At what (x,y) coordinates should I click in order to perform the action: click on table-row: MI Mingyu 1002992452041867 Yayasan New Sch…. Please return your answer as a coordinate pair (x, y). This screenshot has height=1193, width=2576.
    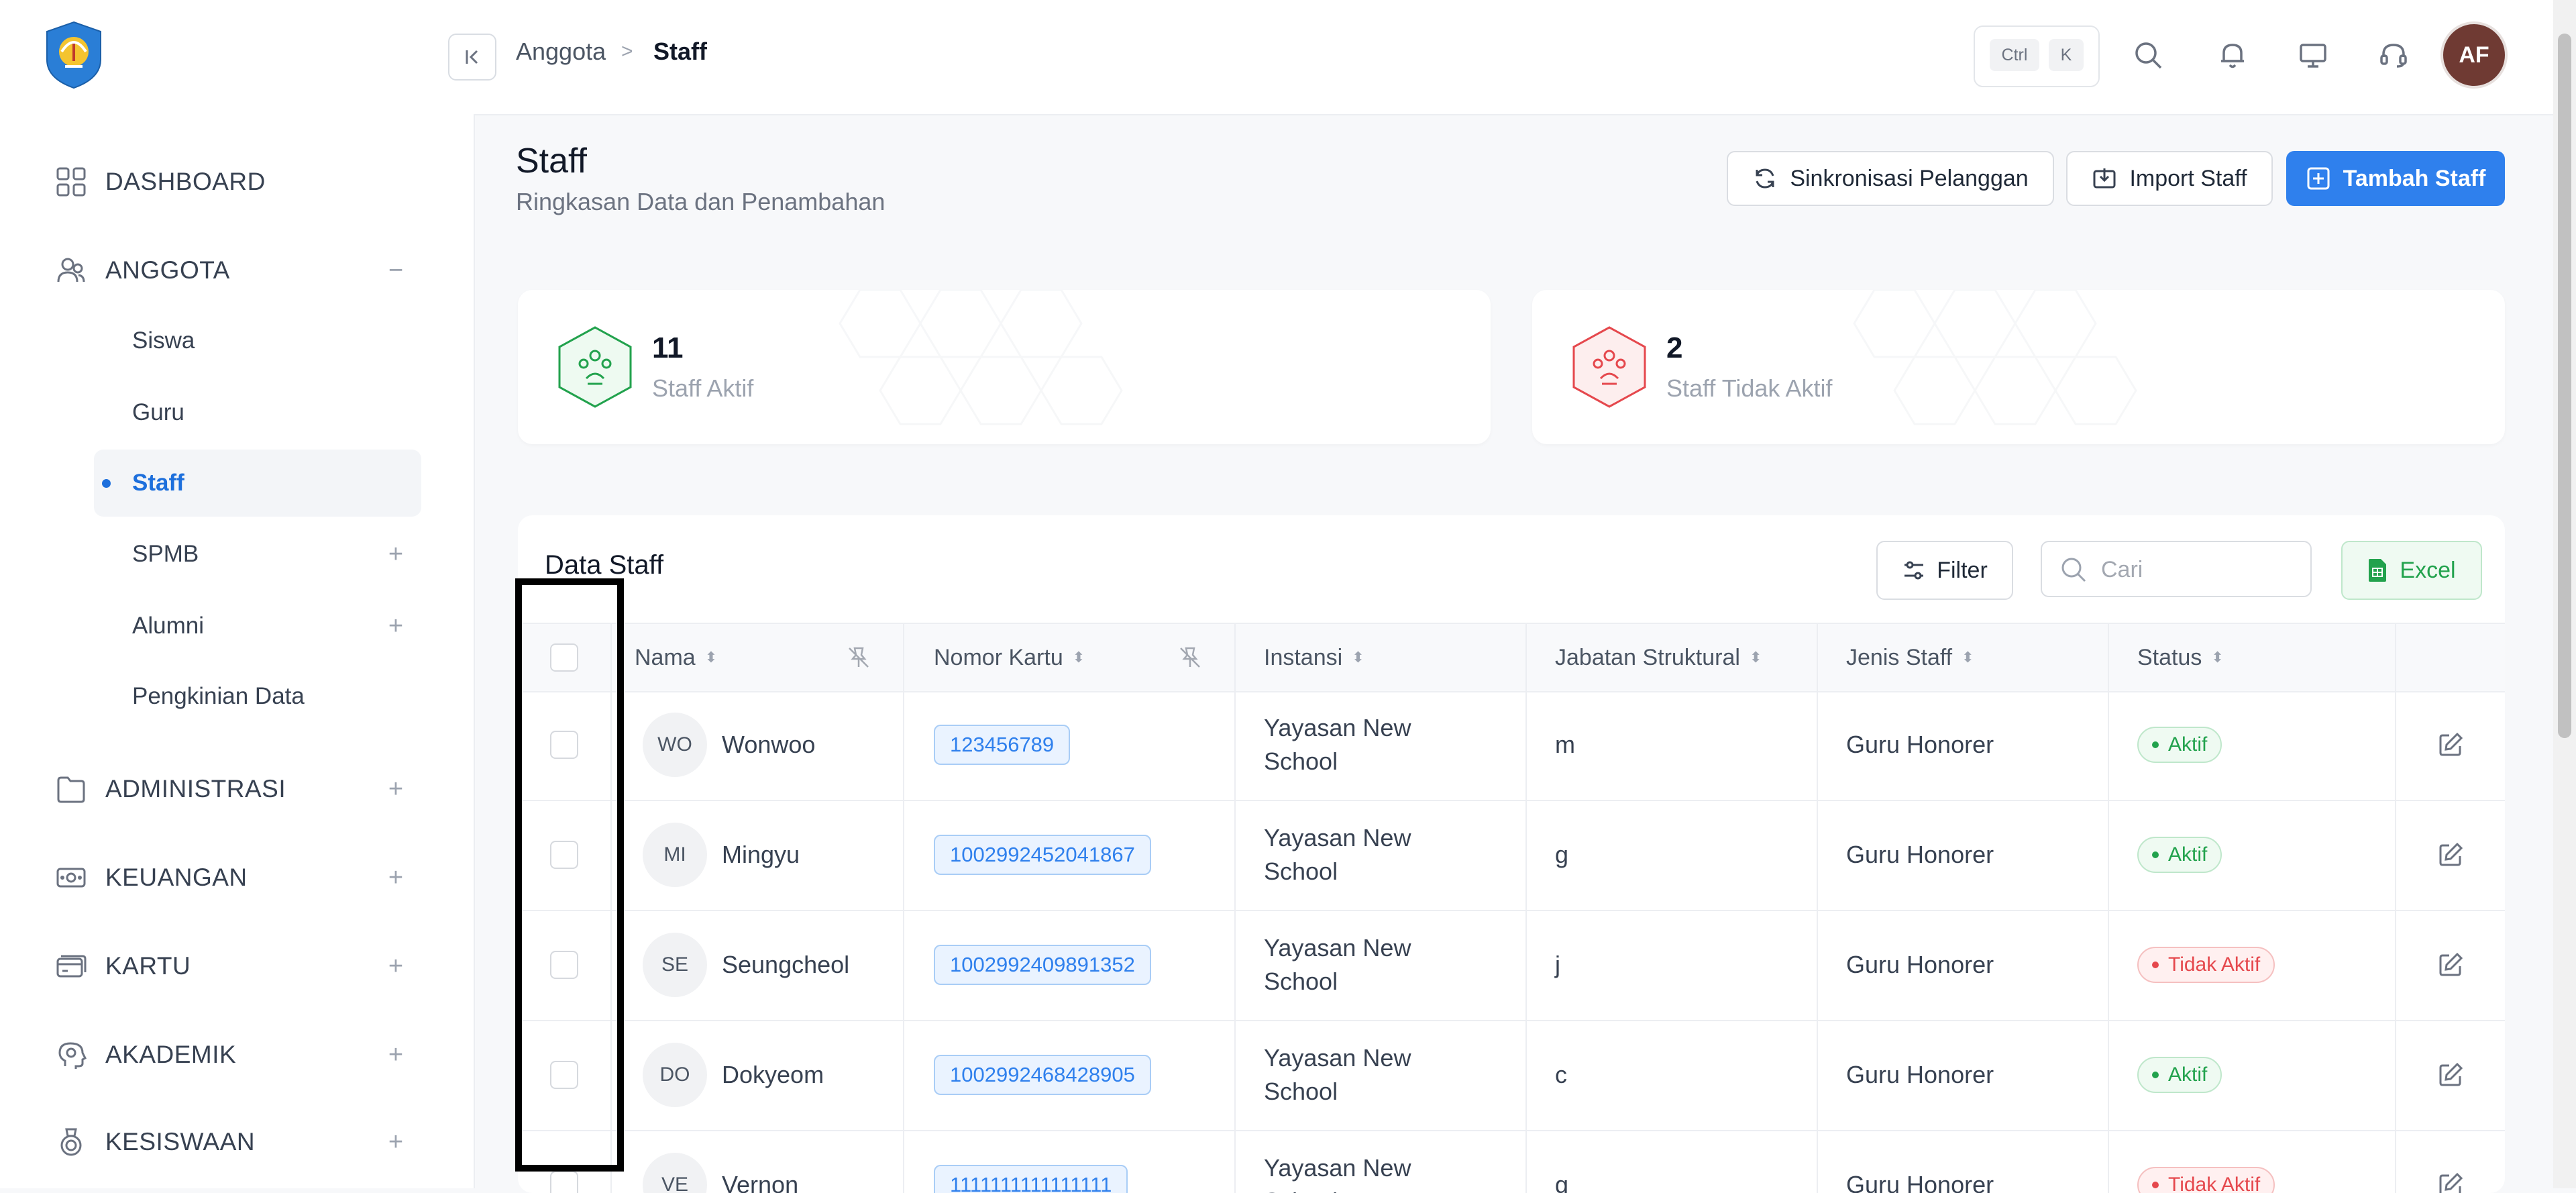
    Looking at the image, I should click on (1511, 855).